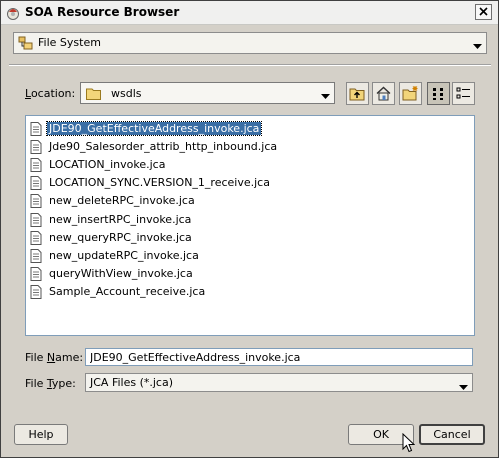  Describe the element at coordinates (452, 434) in the screenshot. I see `cancel-button: Cancel` at that location.